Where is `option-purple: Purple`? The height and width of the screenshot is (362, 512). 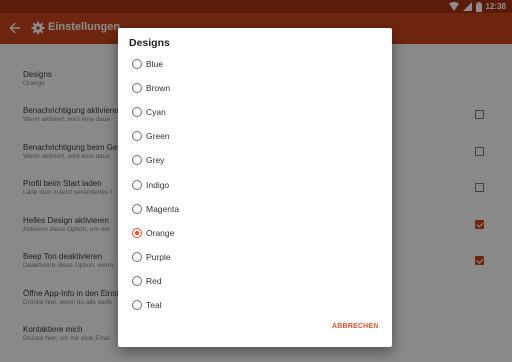
option-purple: Purple is located at coordinates (255, 261).